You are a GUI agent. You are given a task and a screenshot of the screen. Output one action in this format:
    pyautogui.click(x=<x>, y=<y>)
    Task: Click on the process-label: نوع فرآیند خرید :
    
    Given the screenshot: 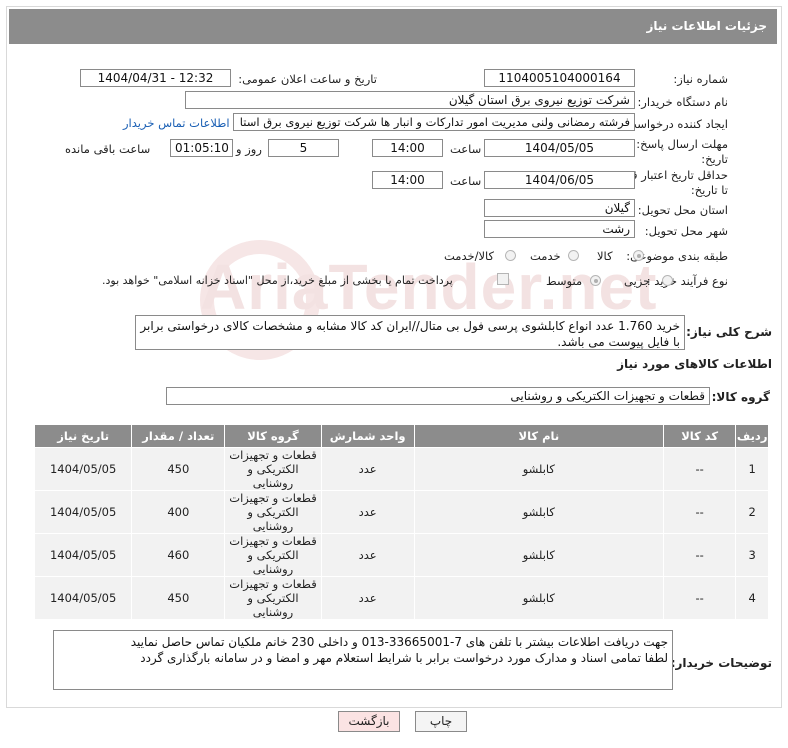 What is the action you would take?
    pyautogui.click(x=687, y=281)
    